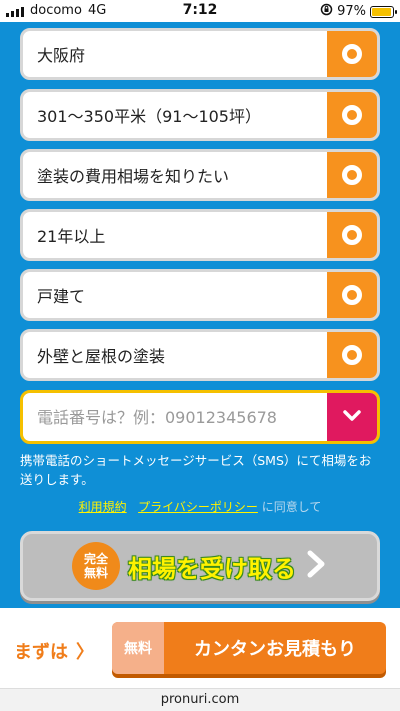  I want to click on answer-option-label: 大阪府, so click(61, 55).